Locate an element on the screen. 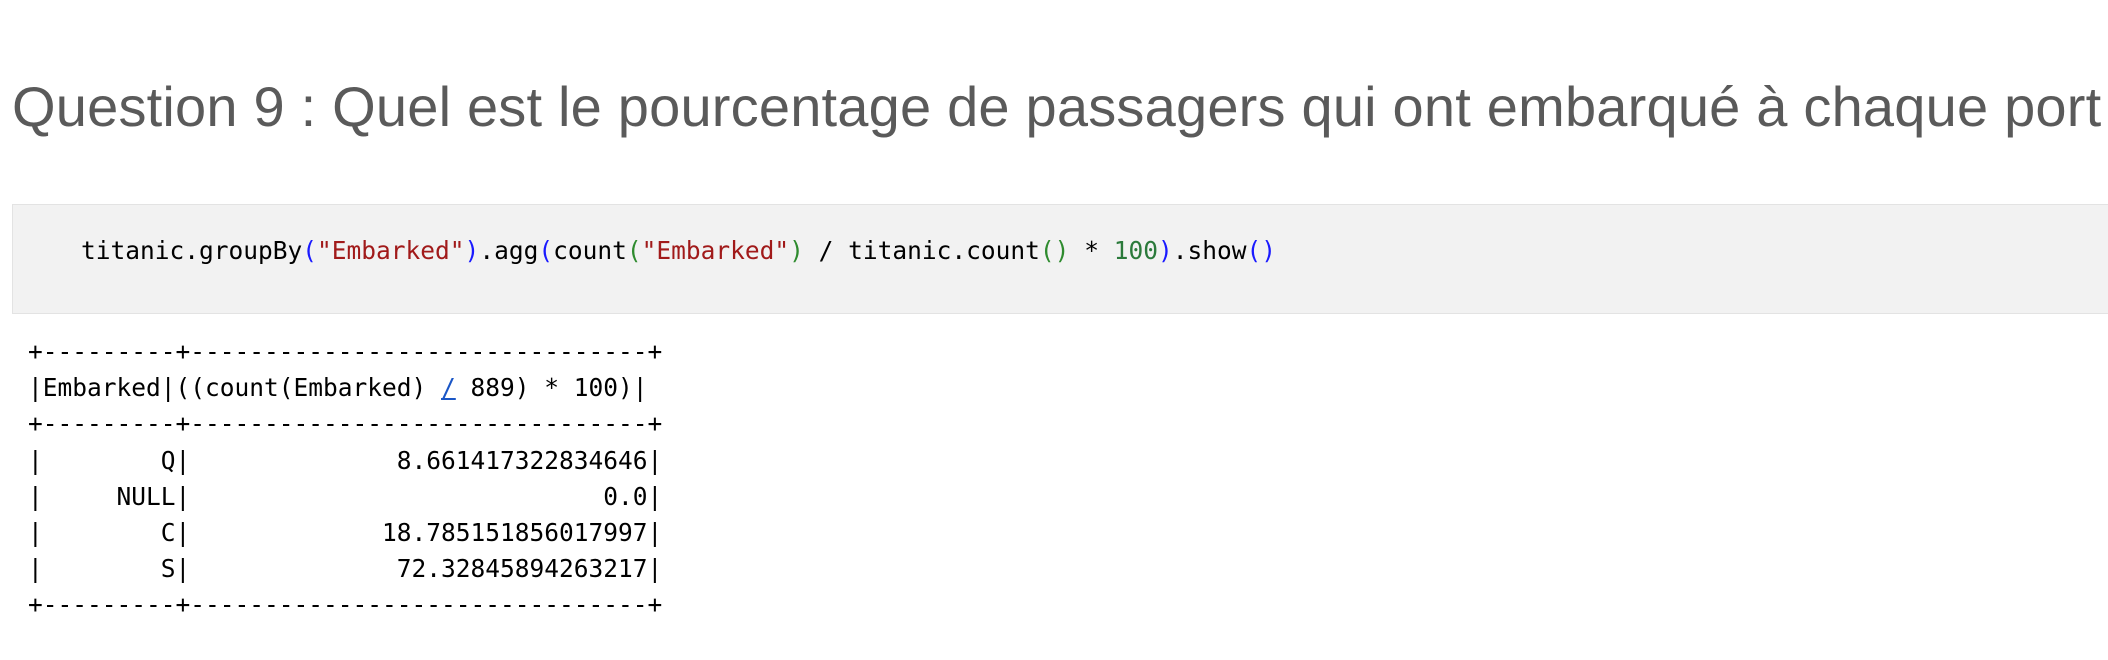 The image size is (2108, 660). code-token: * is located at coordinates (1091, 250).